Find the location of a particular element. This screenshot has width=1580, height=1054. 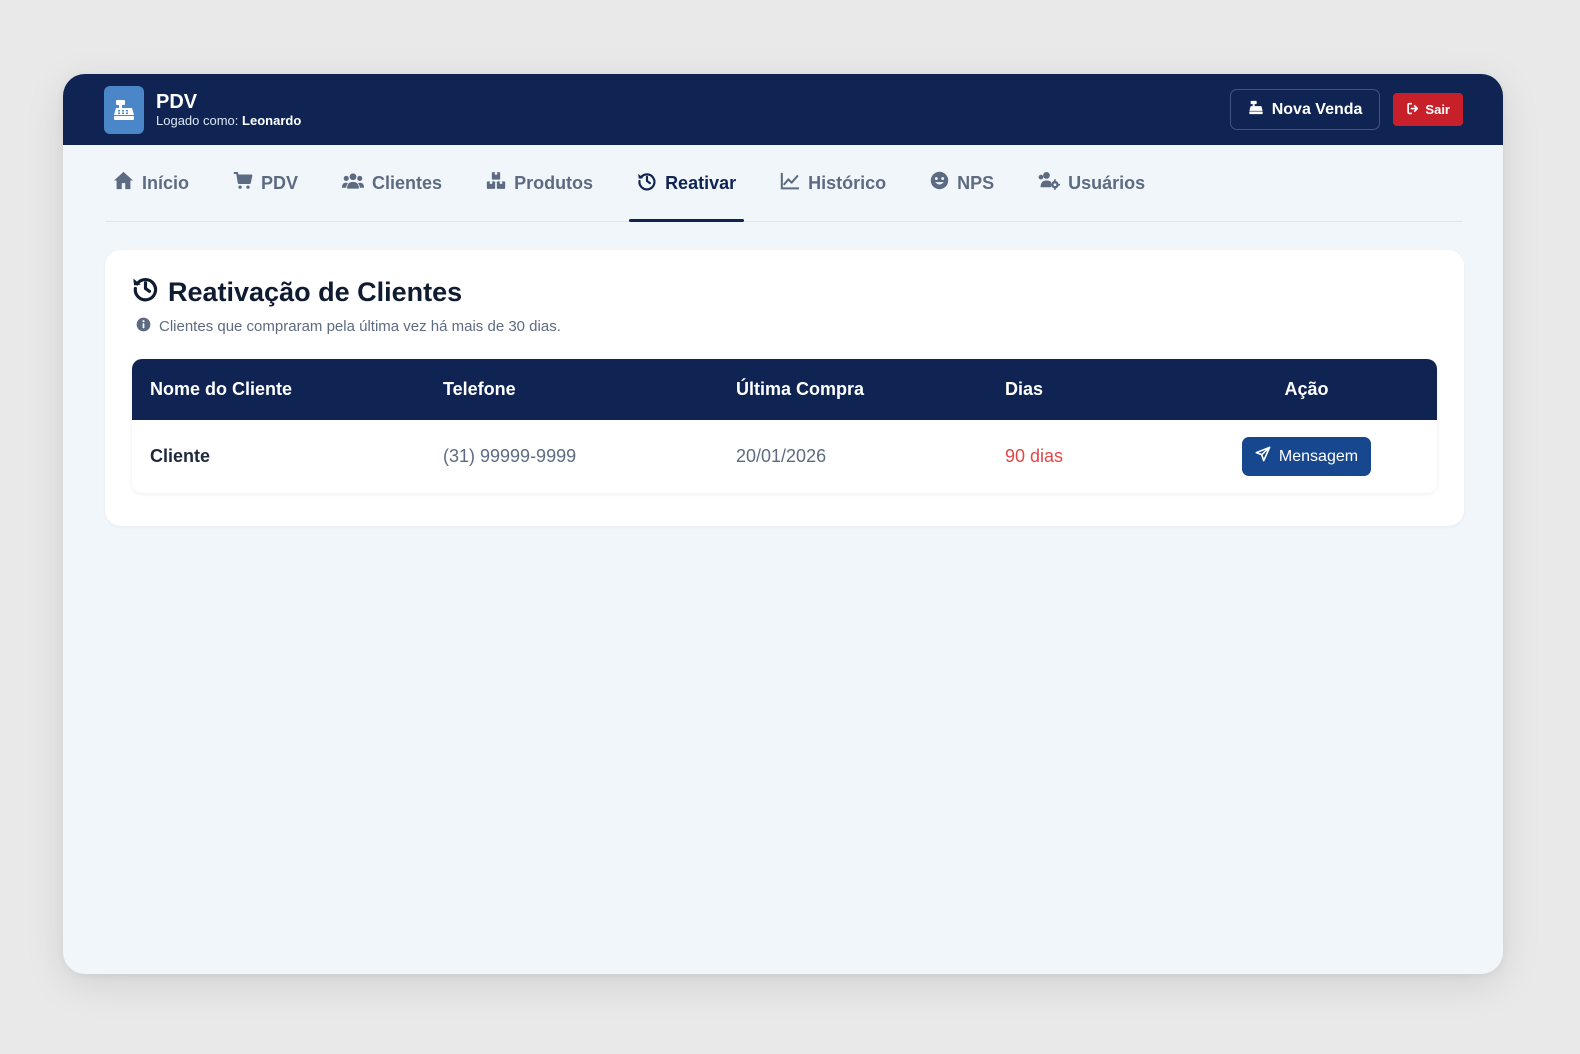

column-header-days: Dias is located at coordinates (1024, 389).